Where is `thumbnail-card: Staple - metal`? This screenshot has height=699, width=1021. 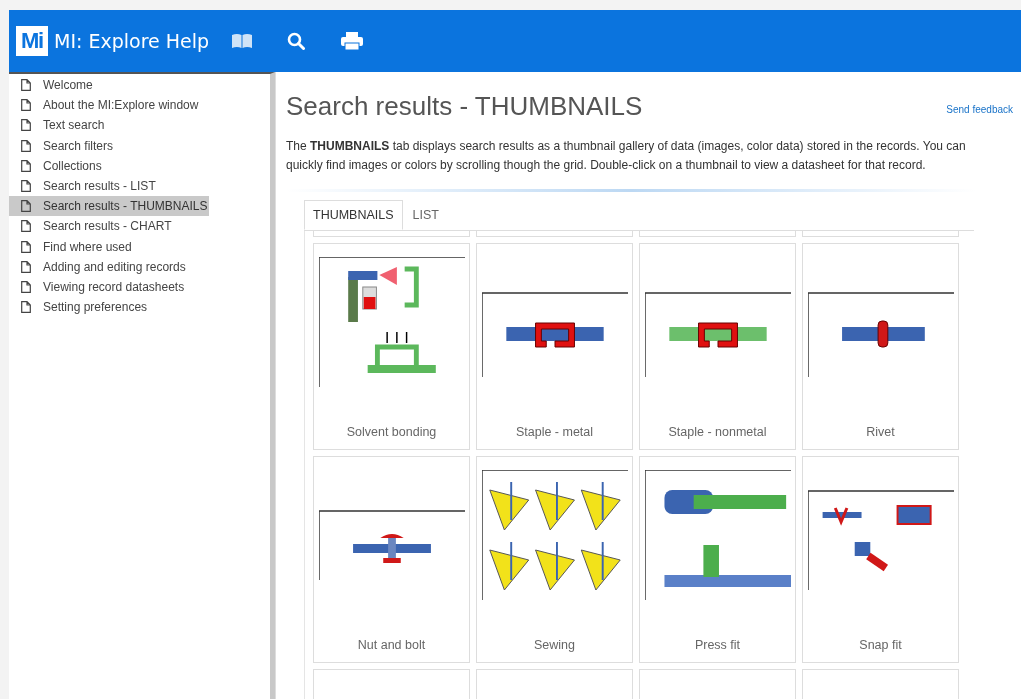
thumbnail-card: Staple - metal is located at coordinates (554, 346).